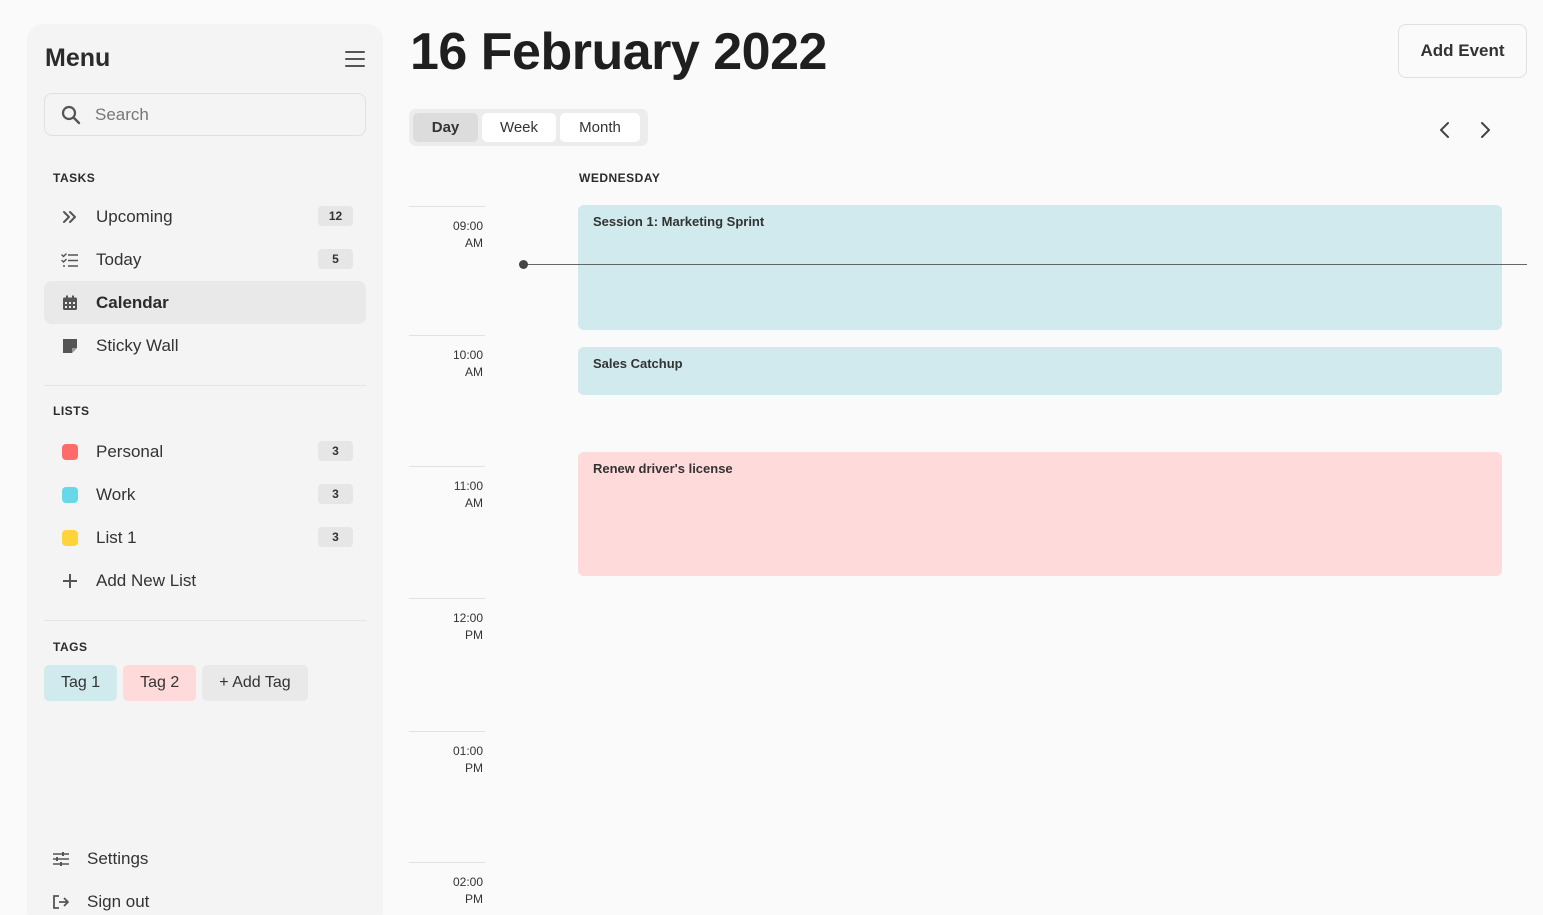 This screenshot has width=1543, height=915. What do you see at coordinates (467, 882) in the screenshot?
I see `time-label: 02:00` at bounding box center [467, 882].